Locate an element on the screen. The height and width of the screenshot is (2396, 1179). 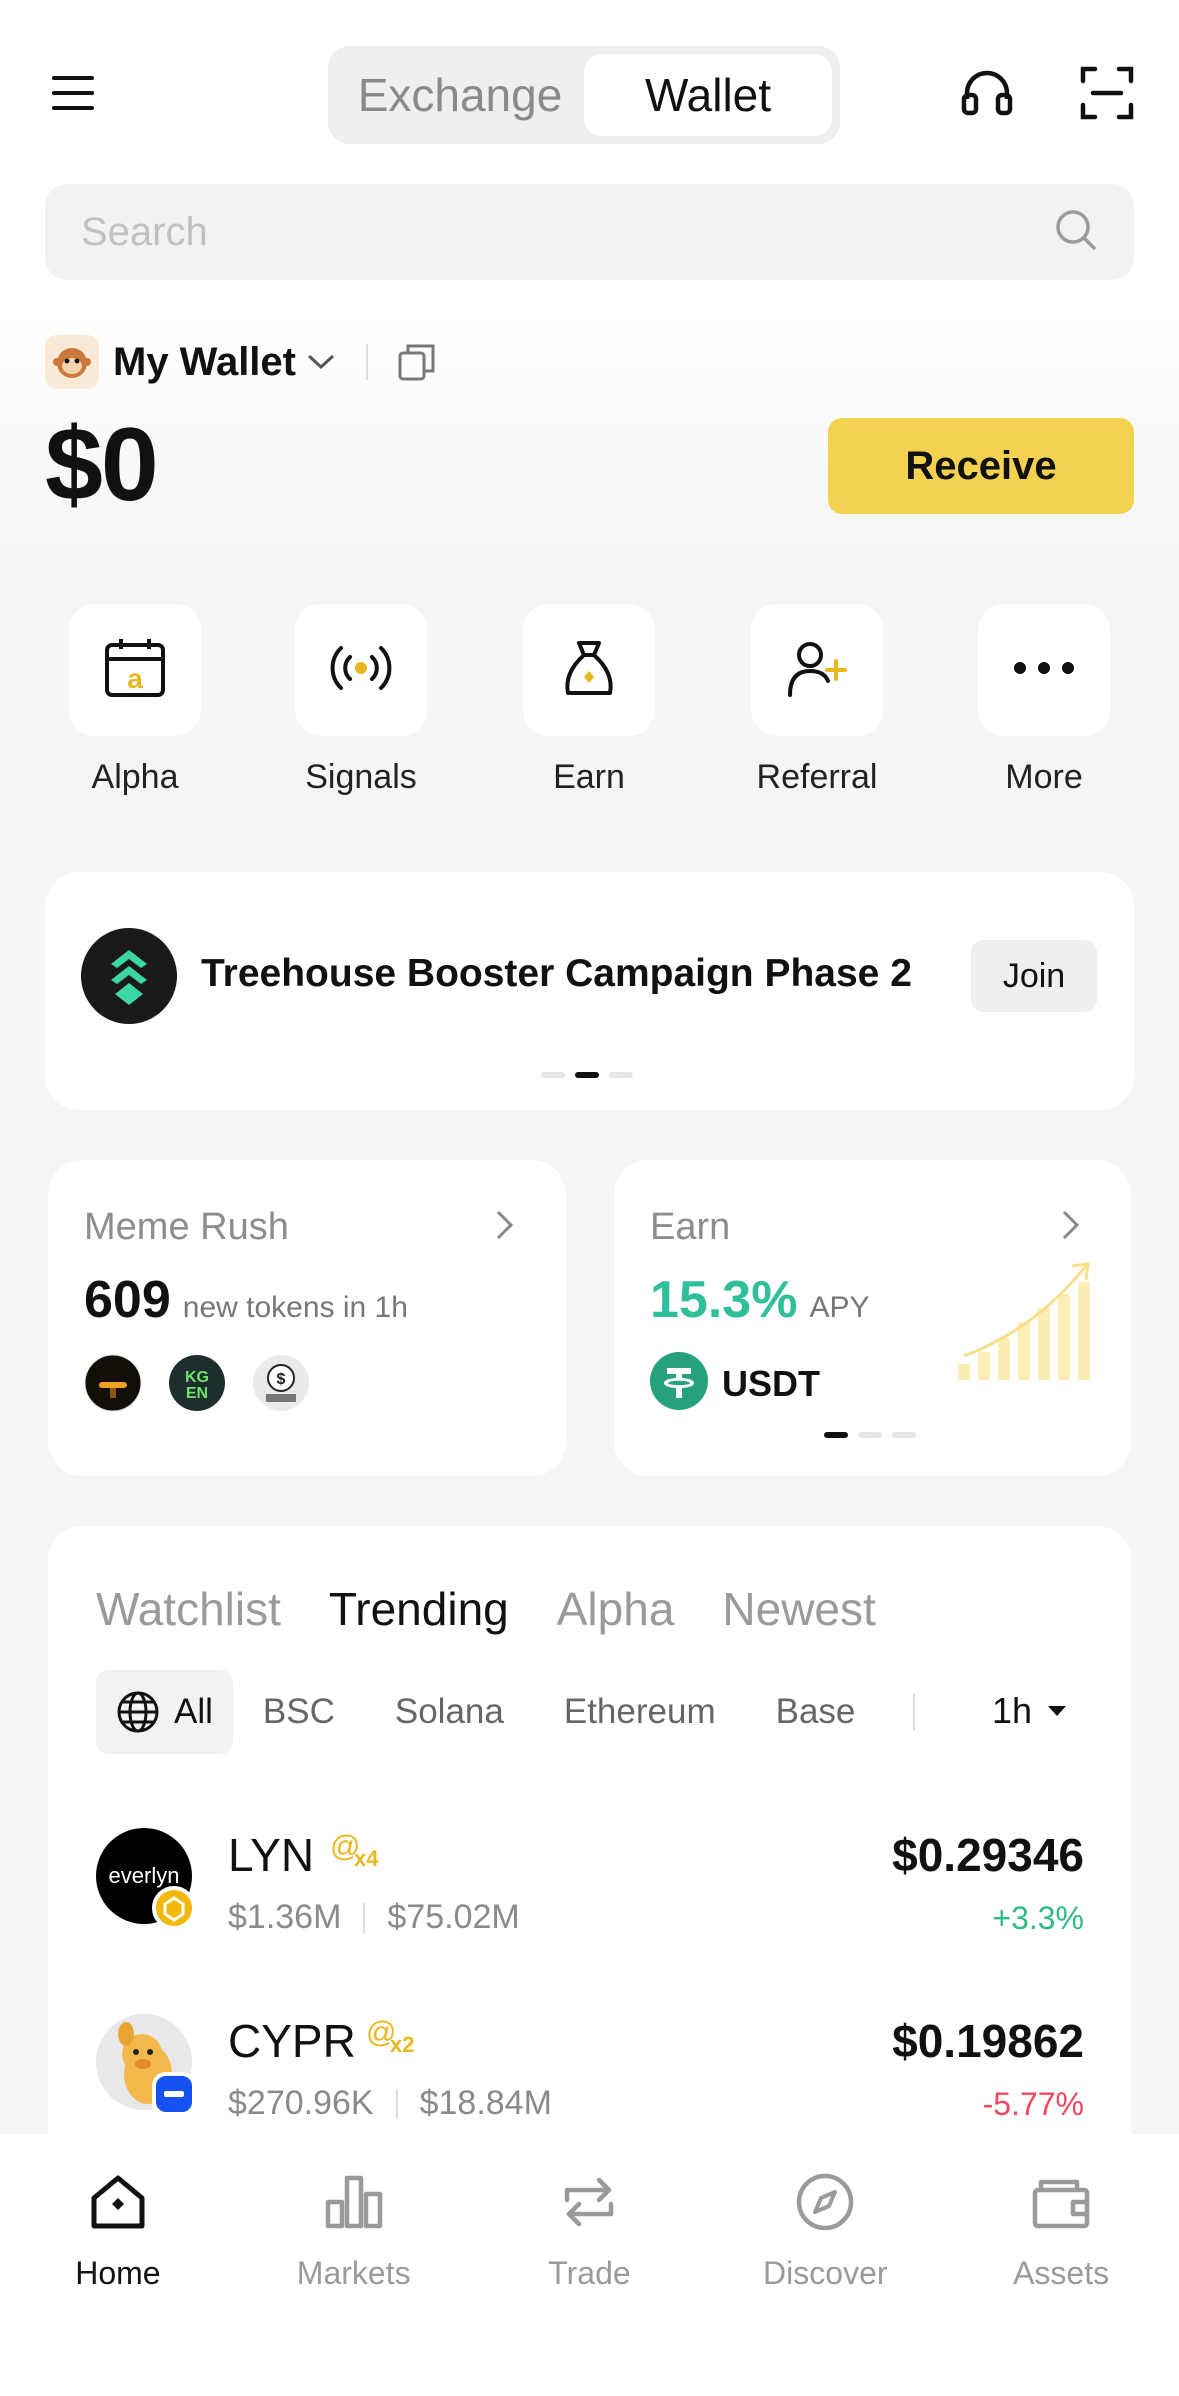
quick-action-label: Signals is located at coordinates (361, 777).